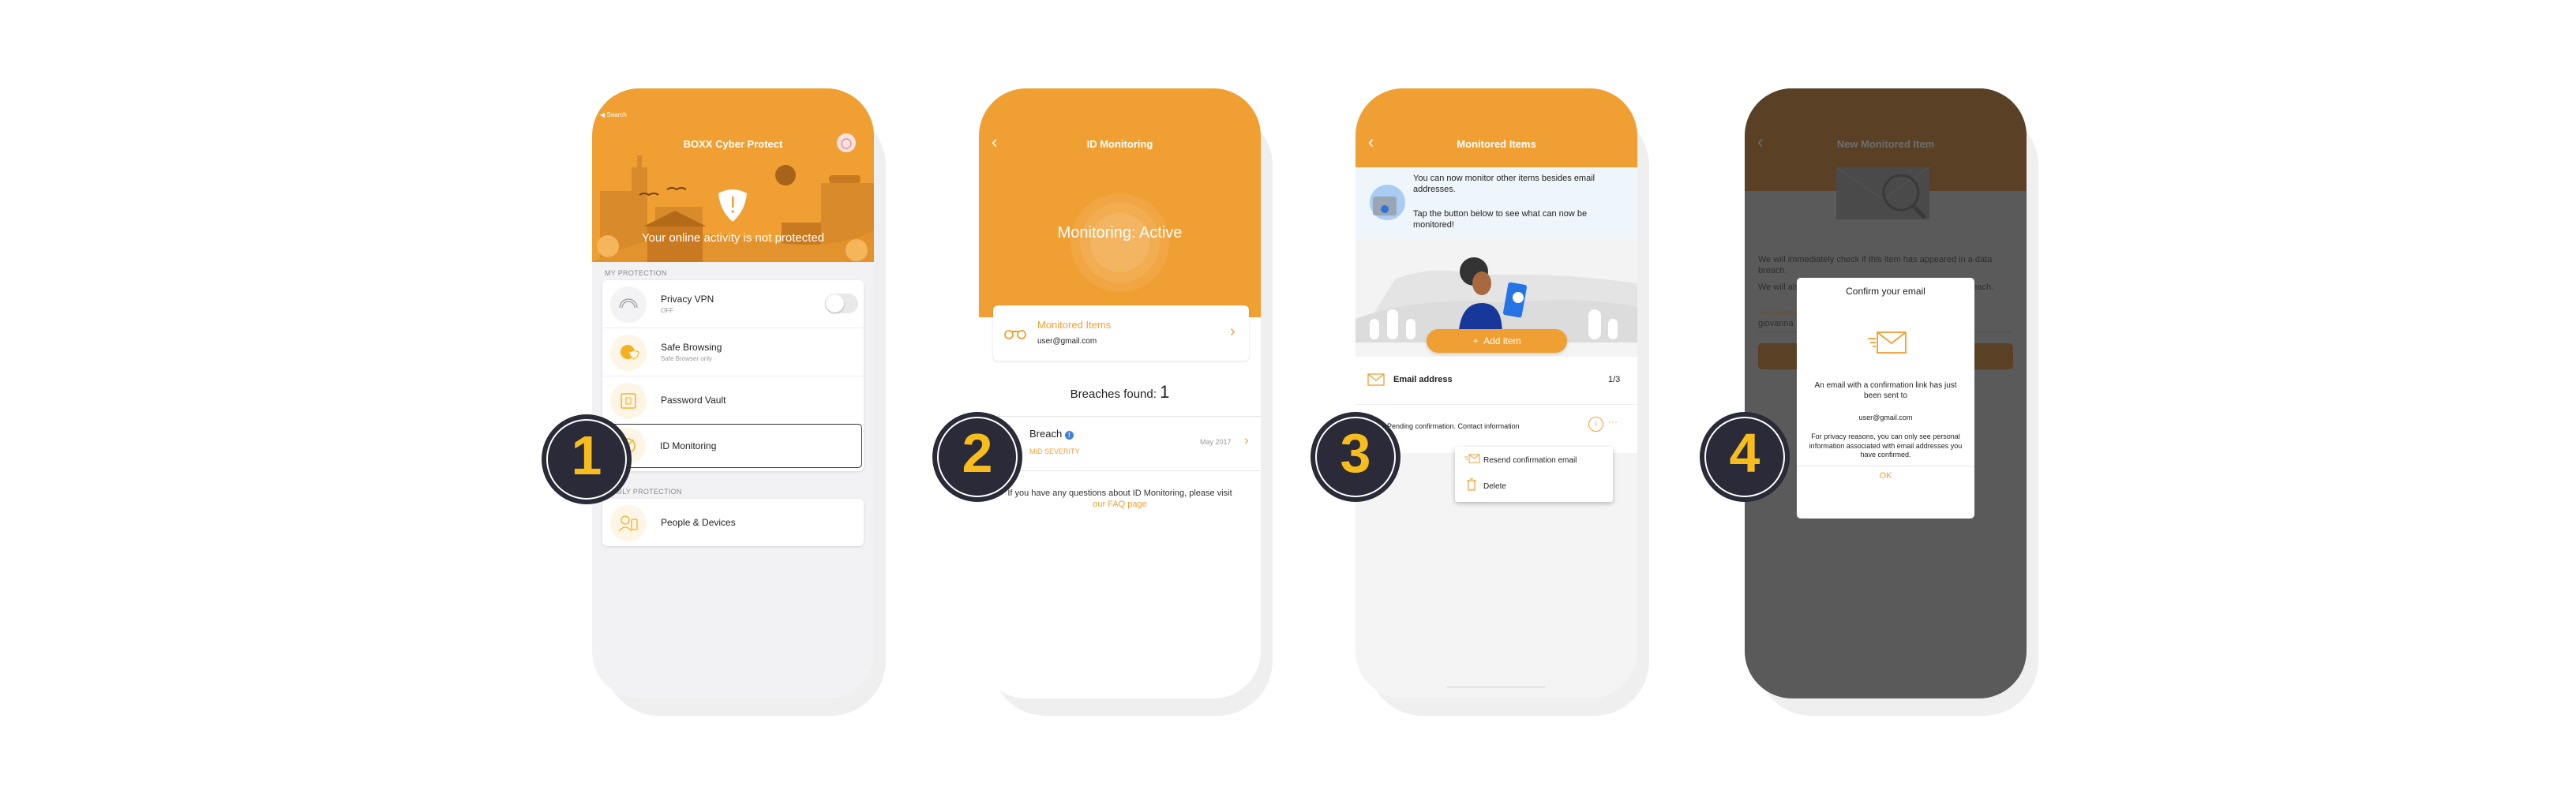 The width and height of the screenshot is (2576, 805). What do you see at coordinates (1423, 379) in the screenshot?
I see `category-label: Email address` at bounding box center [1423, 379].